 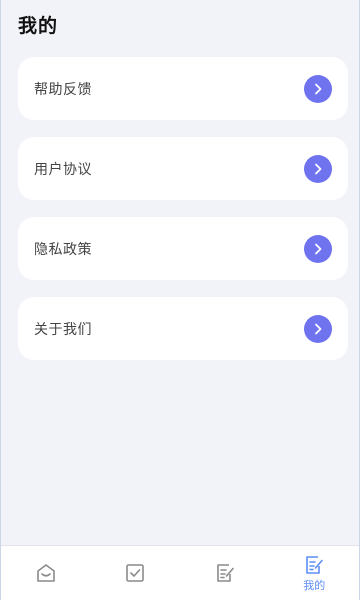 I want to click on page-title: 我的, so click(x=38, y=26).